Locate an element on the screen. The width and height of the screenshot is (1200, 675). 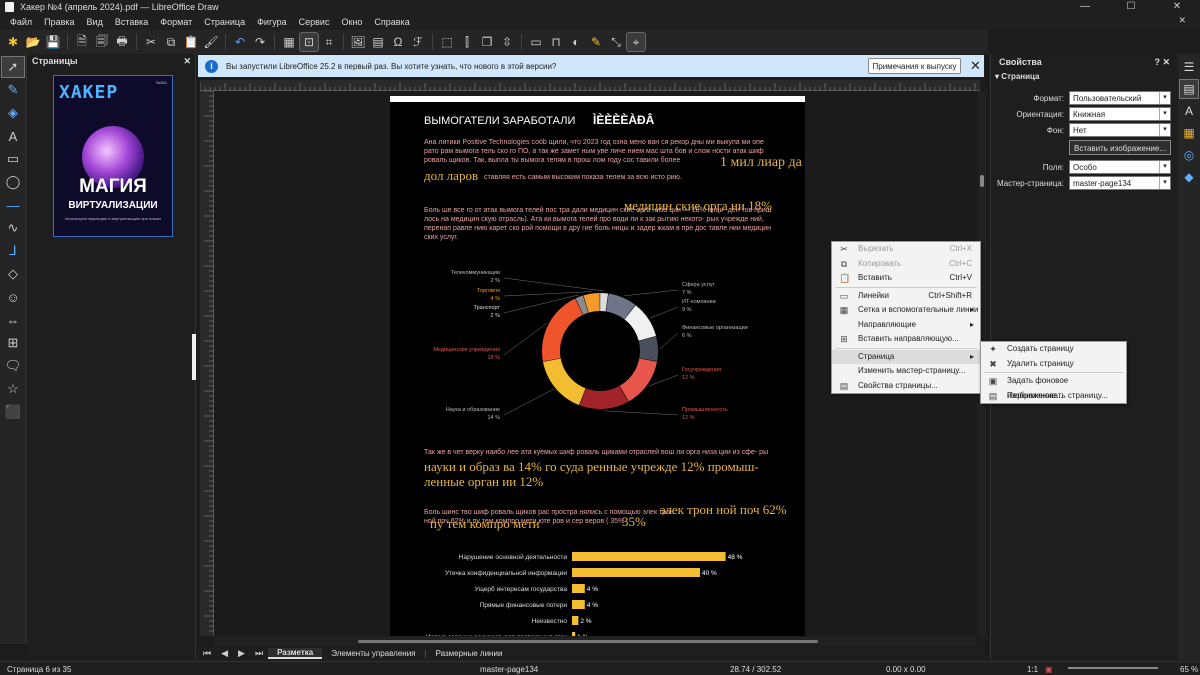
submenu-item-1: ✖ Удалить страницу is located at coordinates (1053, 364).